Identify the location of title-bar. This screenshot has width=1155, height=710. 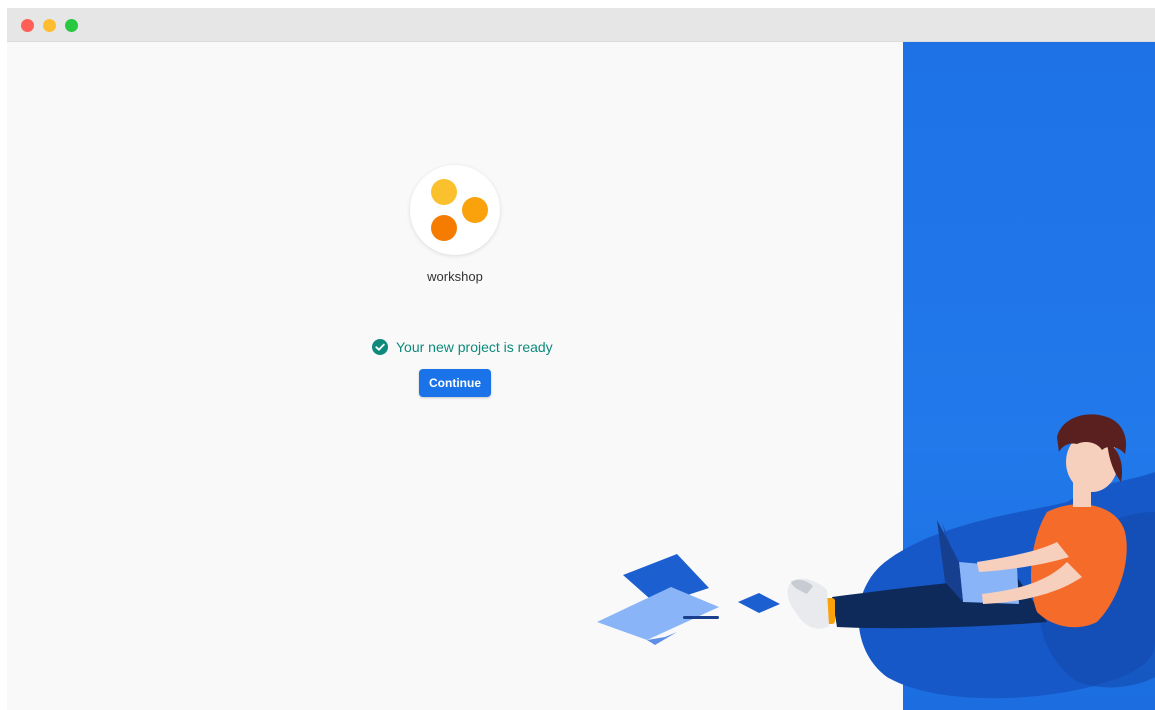
(581, 25).